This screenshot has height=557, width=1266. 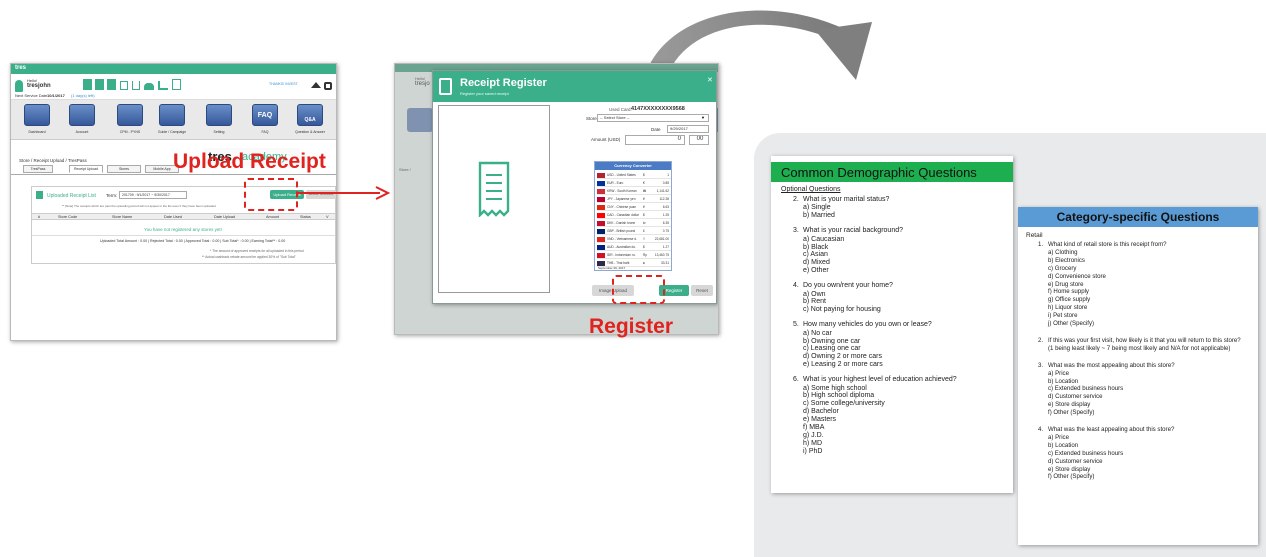 What do you see at coordinates (699, 140) in the screenshot?
I see `amount-decimal-input: 00` at bounding box center [699, 140].